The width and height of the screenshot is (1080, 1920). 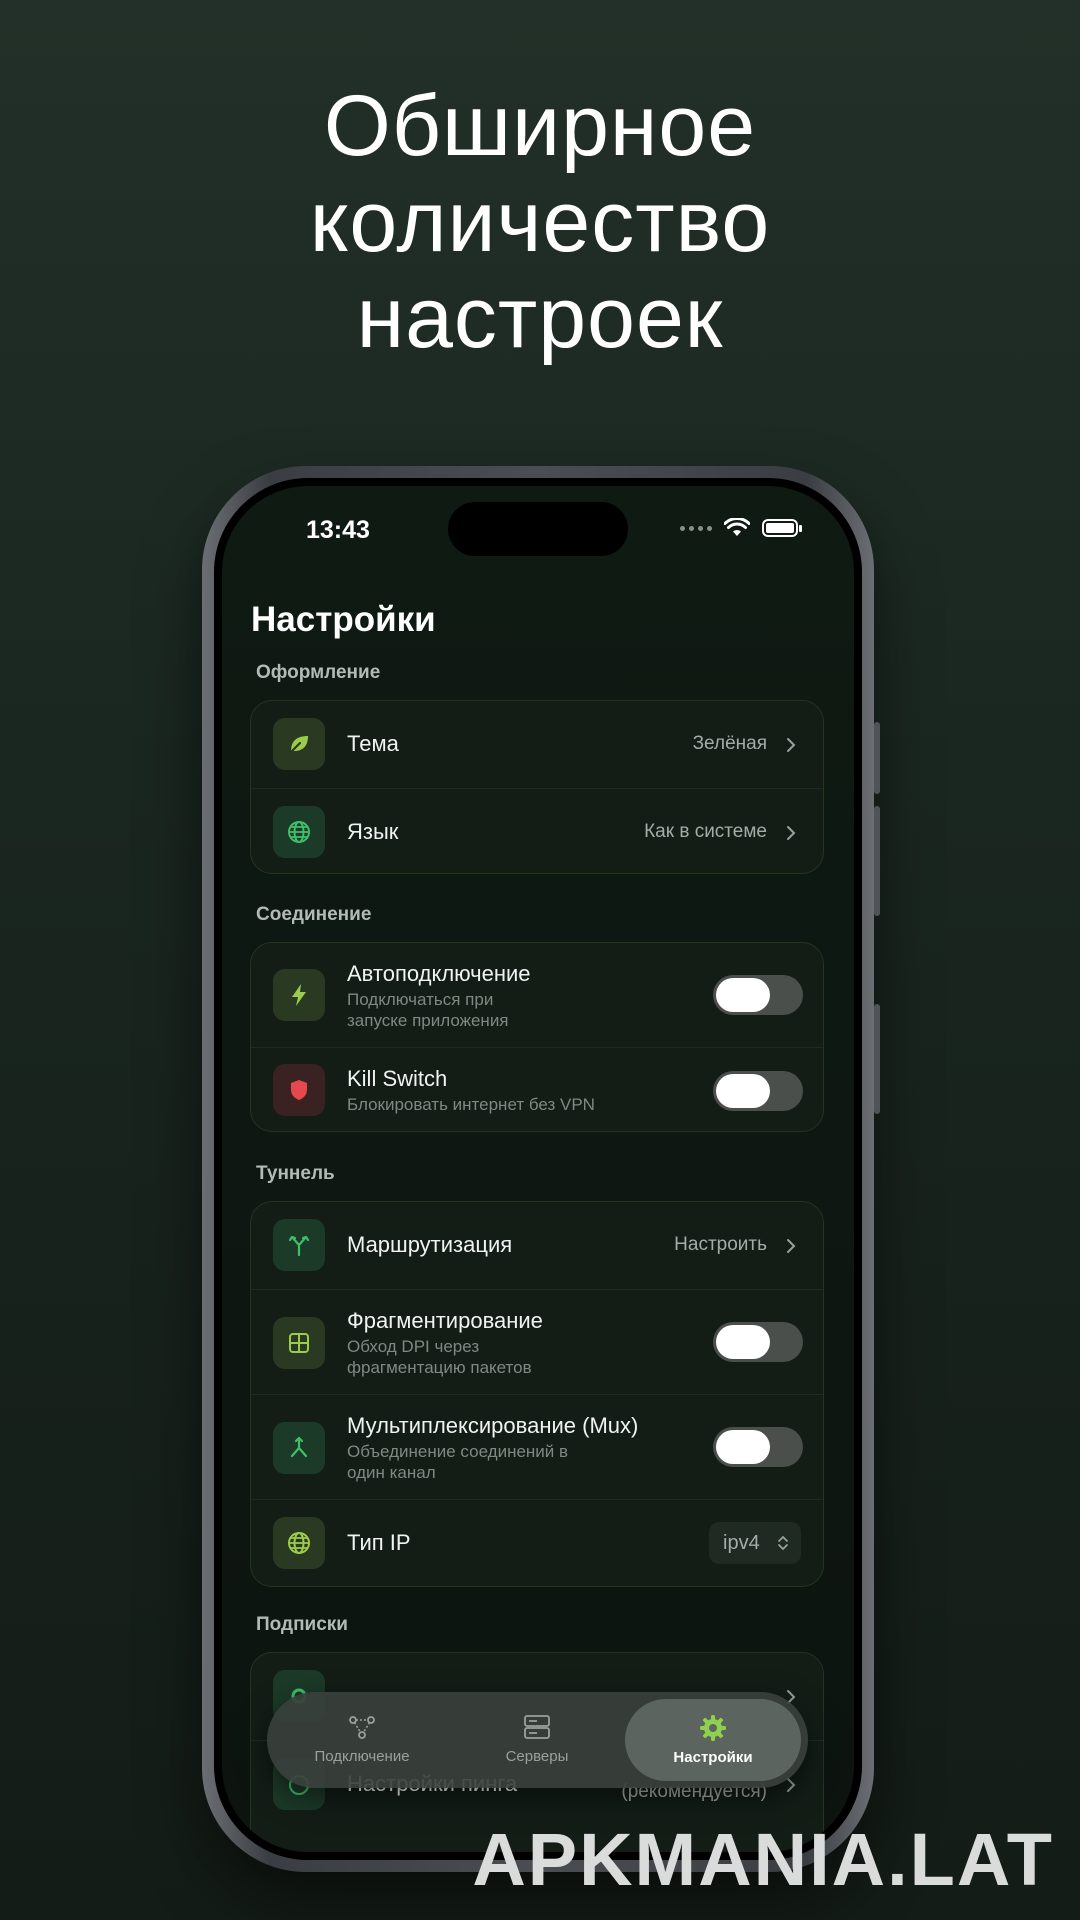 I want to click on page-title: Настройки, so click(x=343, y=619).